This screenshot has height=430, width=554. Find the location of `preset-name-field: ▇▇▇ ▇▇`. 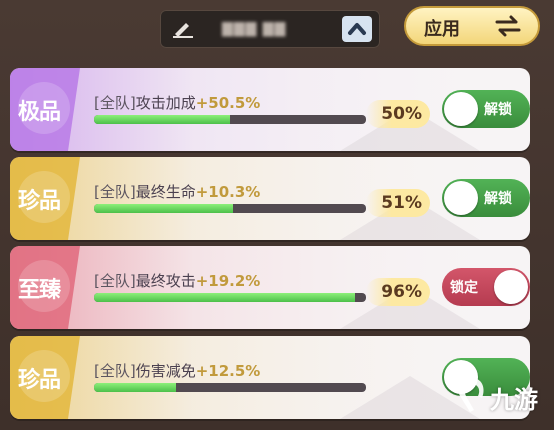

preset-name-field: ▇▇▇ ▇▇ is located at coordinates (270, 29).